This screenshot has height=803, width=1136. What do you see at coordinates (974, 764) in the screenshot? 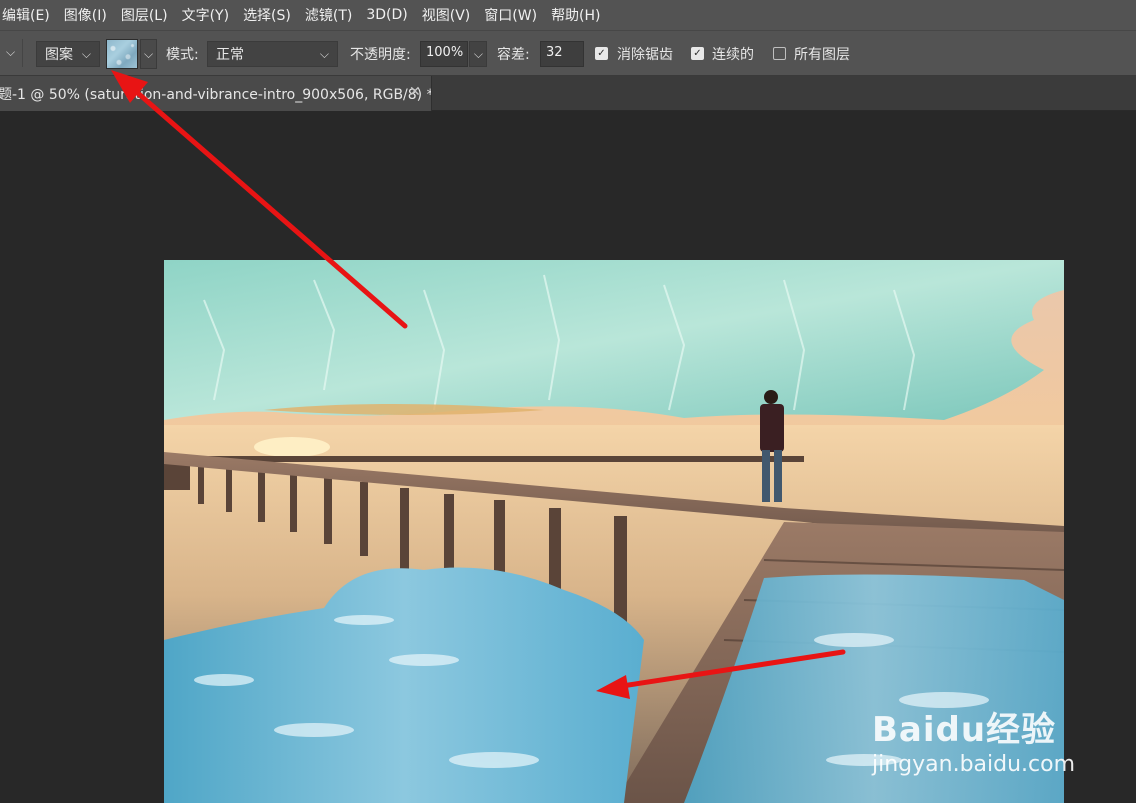
I see `watermark-url: jingyan.baidu.com` at bounding box center [974, 764].